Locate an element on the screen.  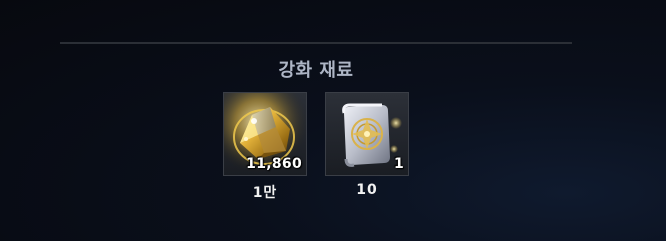
material-owned-count: 11,860 is located at coordinates (274, 164).